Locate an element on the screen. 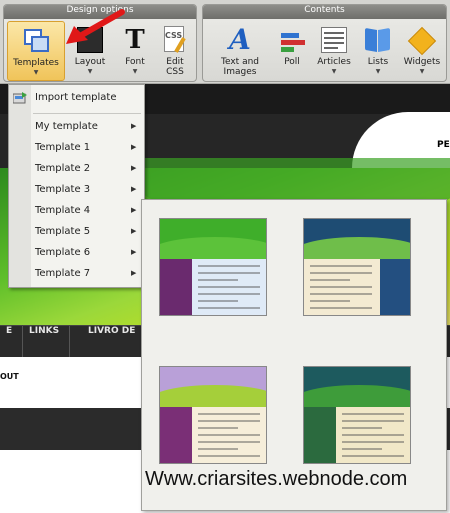 This screenshot has height=513, width=450. site-body-text: OUT is located at coordinates (9, 376).